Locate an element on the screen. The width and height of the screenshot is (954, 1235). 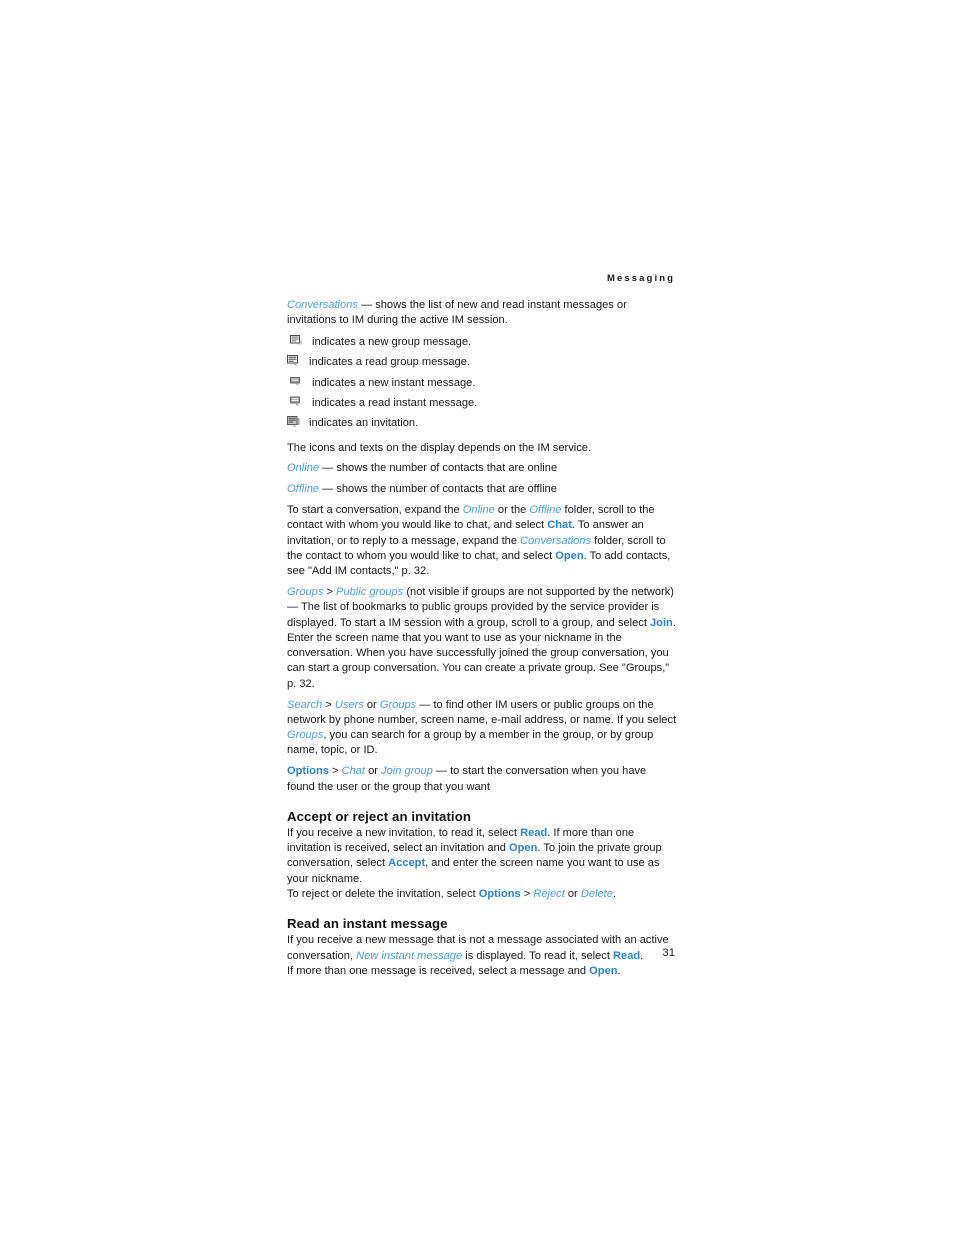
term-conversations-ref: Conversations is located at coordinates (556, 540).